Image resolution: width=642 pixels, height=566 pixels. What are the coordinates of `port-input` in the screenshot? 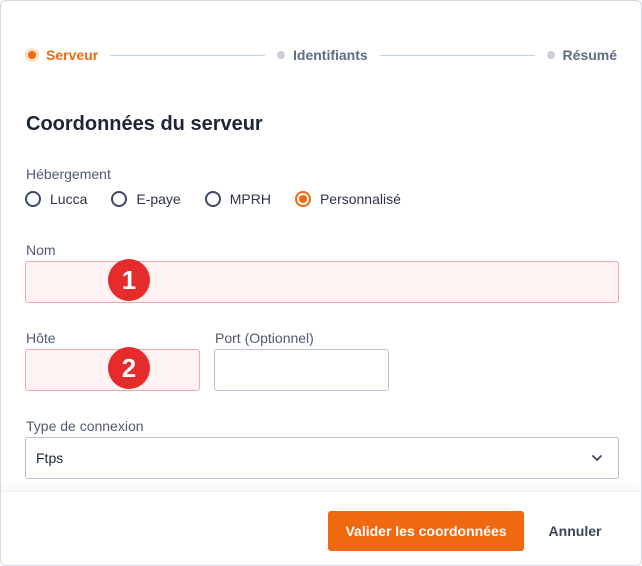 It's located at (301, 370).